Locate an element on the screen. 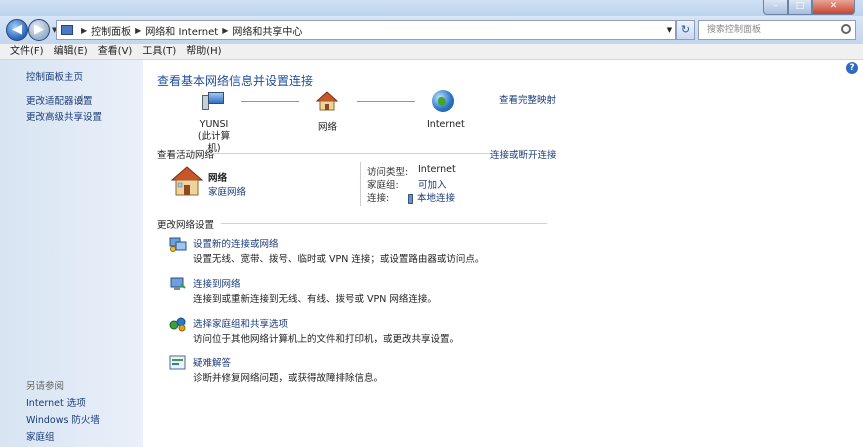 Image resolution: width=863 pixels, height=447 pixels. sidebar-link-advanced-sharing: 更改高级共享设置 is located at coordinates (64, 116).